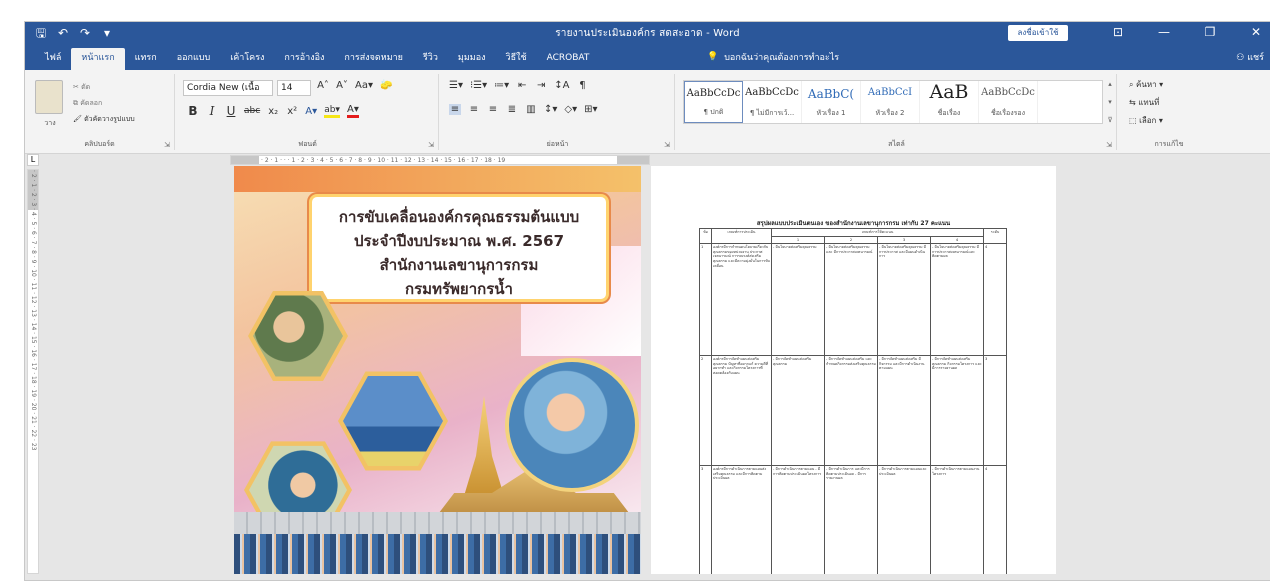 The image size is (1270, 587). What do you see at coordinates (531, 109) in the screenshot?
I see `thai-distribute-button: ▥` at bounding box center [531, 109].